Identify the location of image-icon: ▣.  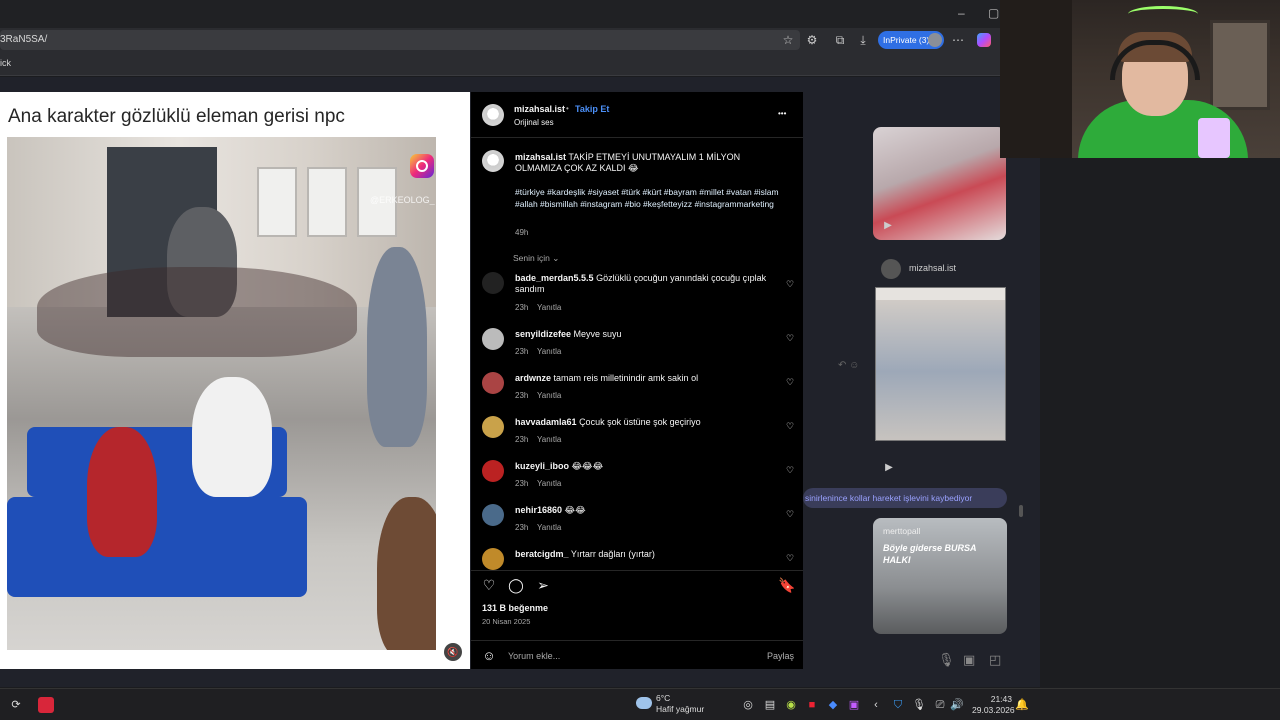
(969, 660).